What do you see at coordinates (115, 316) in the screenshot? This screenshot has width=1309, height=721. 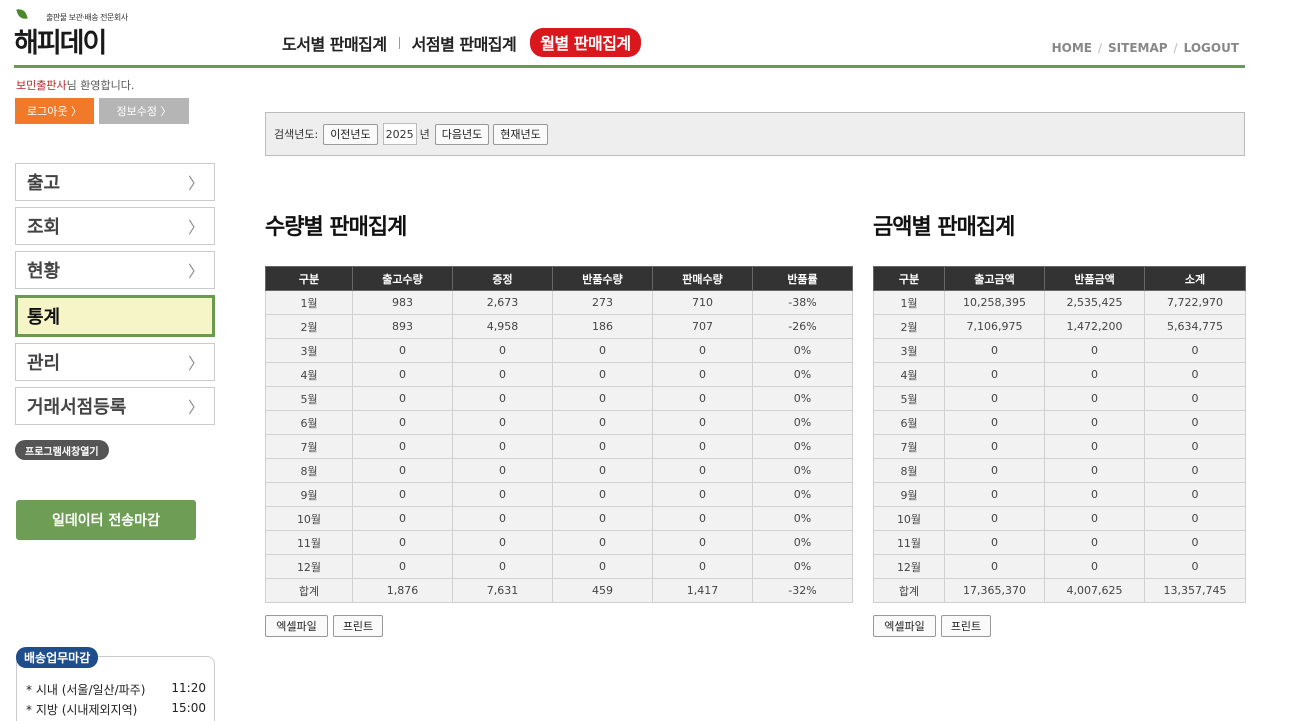 I see `menu-item-statistics: 통계` at bounding box center [115, 316].